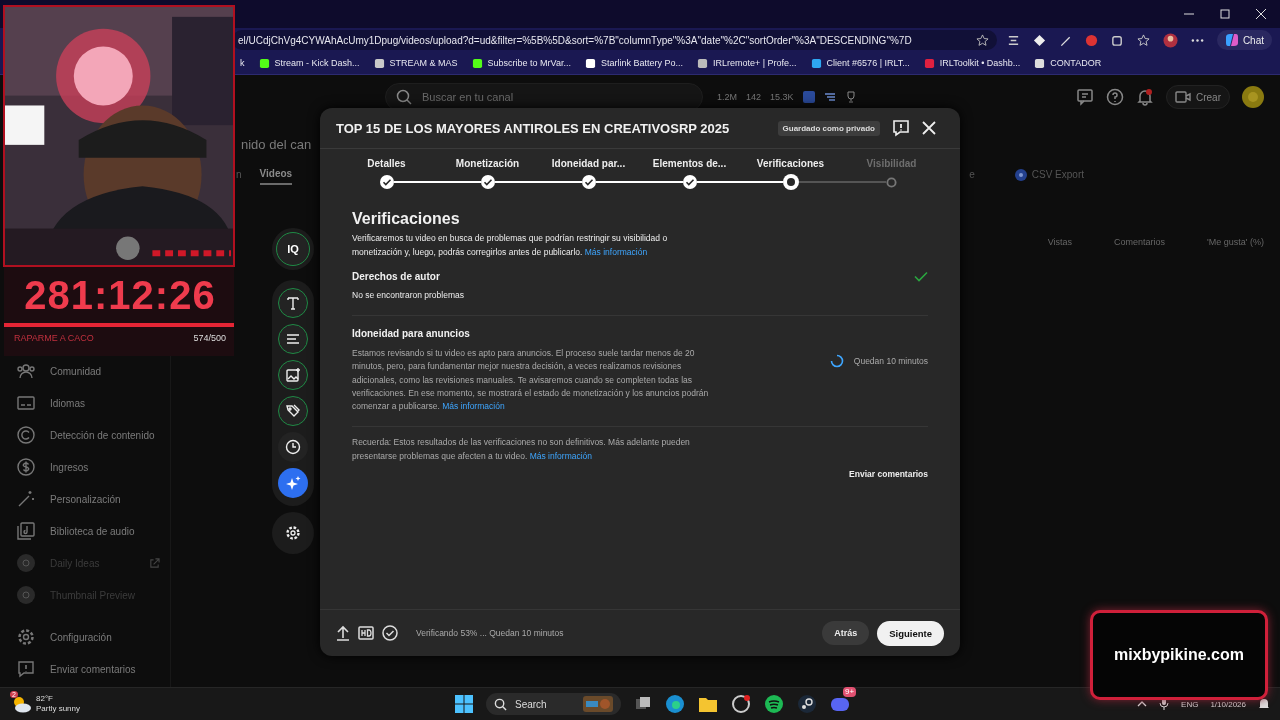  Describe the element at coordinates (1244, 40) in the screenshot. I see `chat-button: Chat` at that location.